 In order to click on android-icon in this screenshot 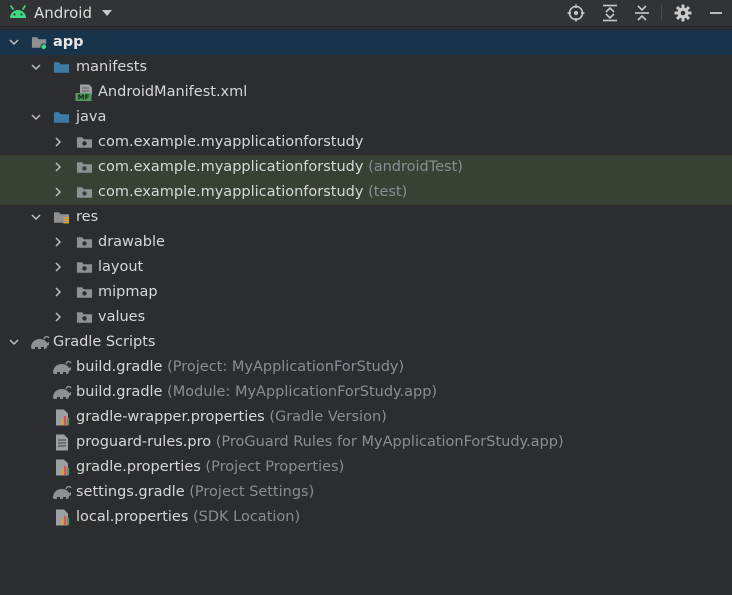, I will do `click(18, 13)`.